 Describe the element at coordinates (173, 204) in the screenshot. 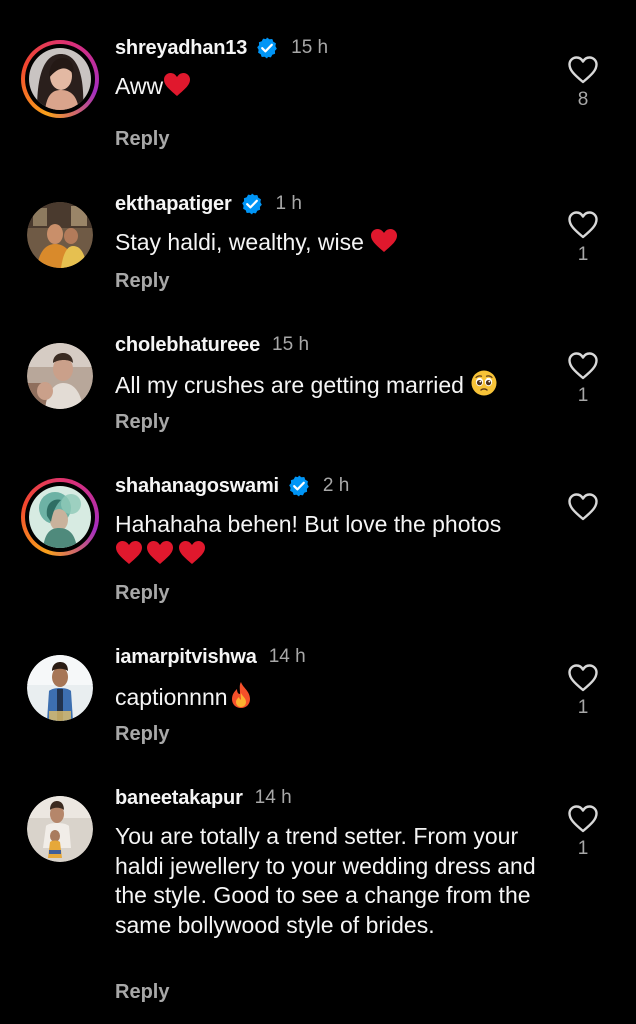

I see `comment-username: ekthapatiger` at that location.